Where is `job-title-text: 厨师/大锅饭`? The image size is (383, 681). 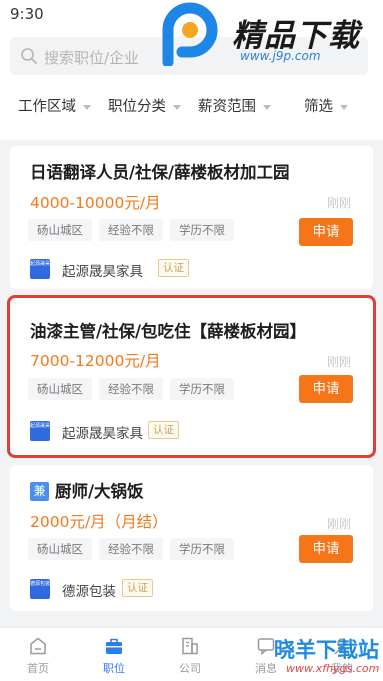
job-title-text: 厨师/大锅饭 is located at coordinates (99, 491).